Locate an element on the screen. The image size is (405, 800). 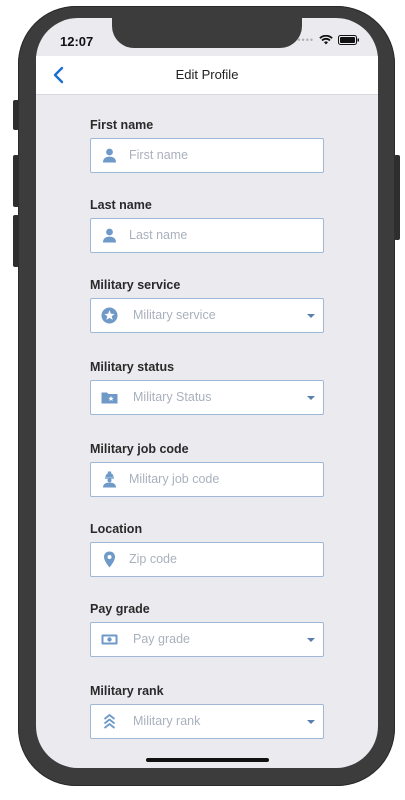
cash-icon is located at coordinates (109, 639).